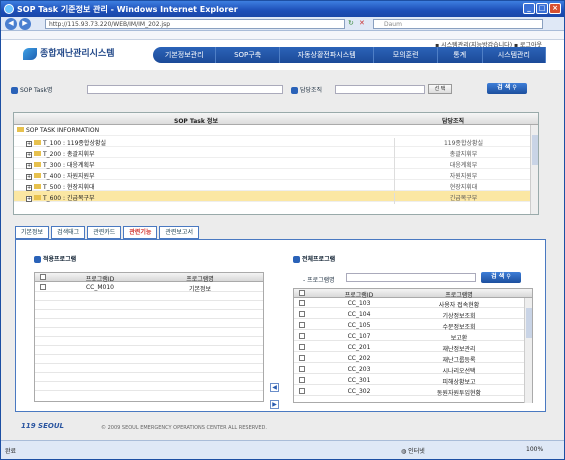 The image size is (565, 460). I want to click on url-input: http://115.93.73.220/WEB/IM/IM_202.jsp, so click(195, 24).